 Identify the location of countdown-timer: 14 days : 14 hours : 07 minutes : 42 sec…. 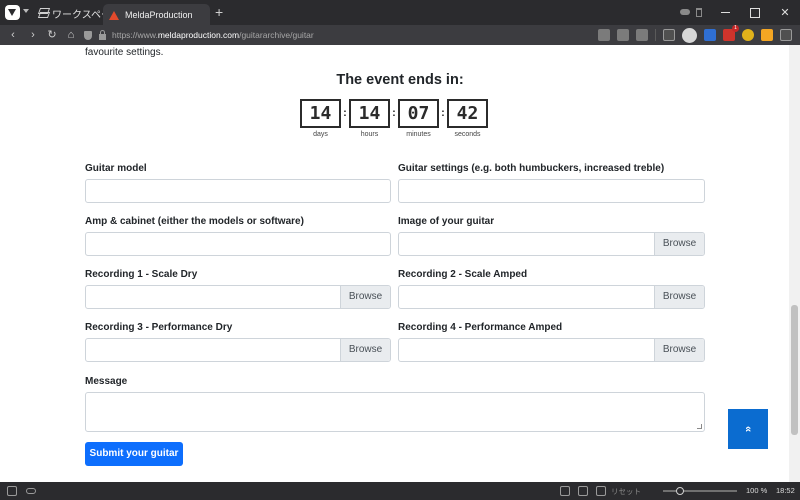
(394, 118).